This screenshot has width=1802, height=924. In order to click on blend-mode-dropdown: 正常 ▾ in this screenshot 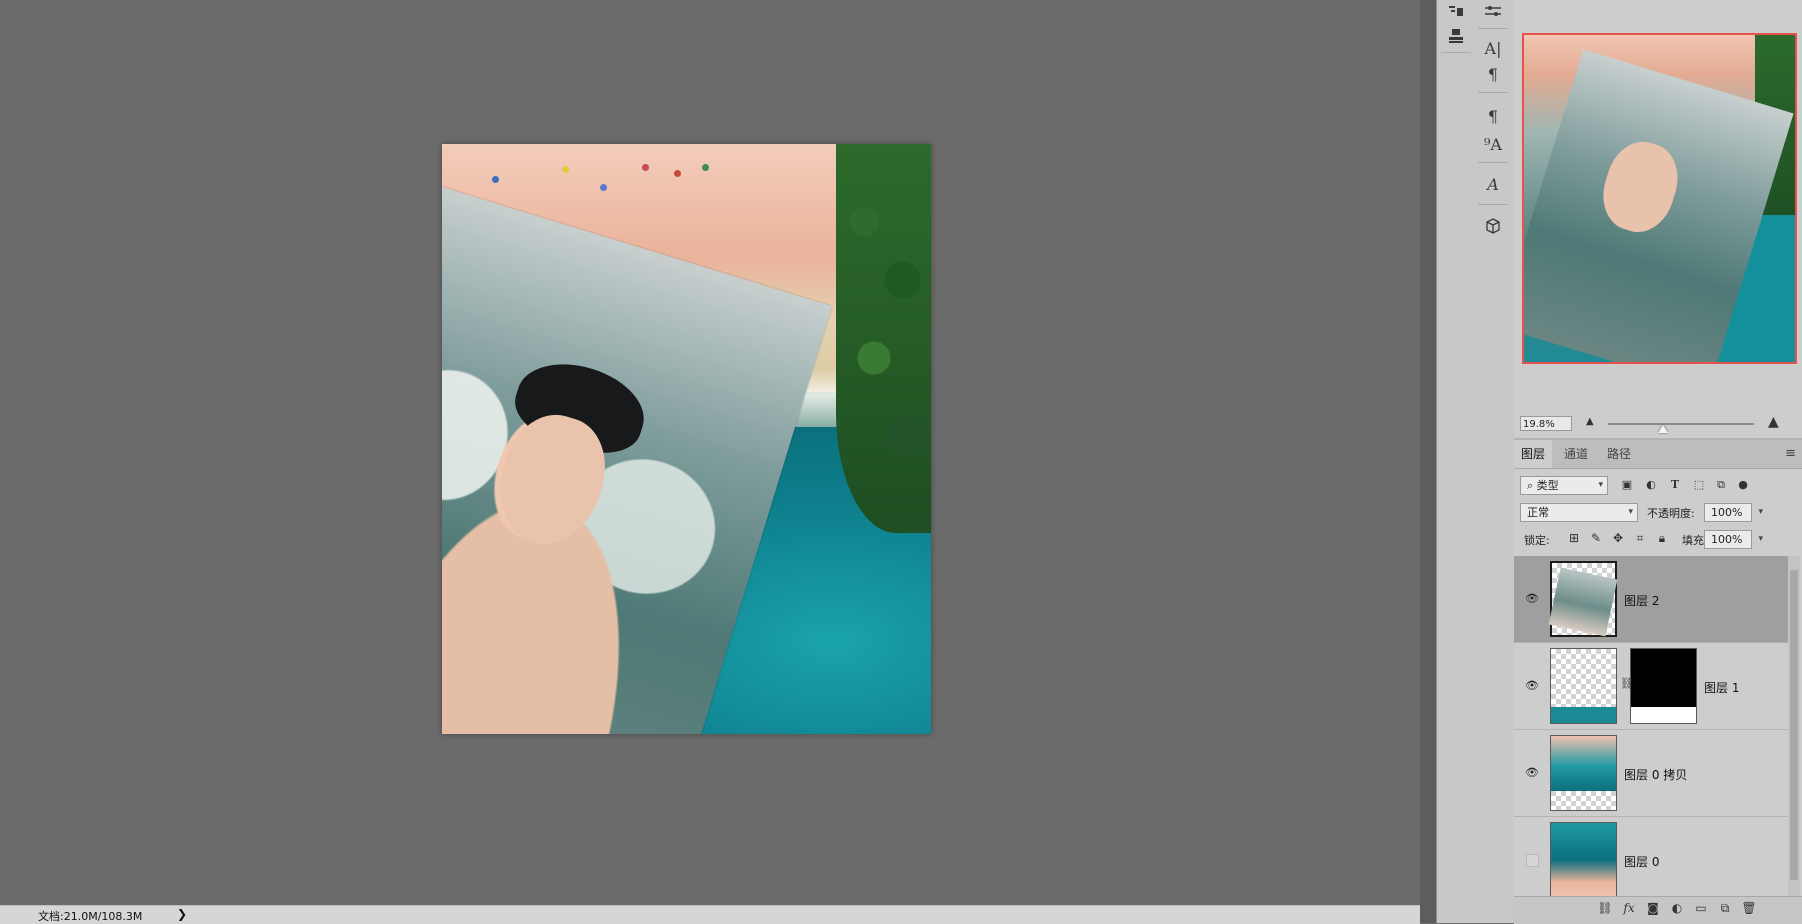, I will do `click(1579, 512)`.